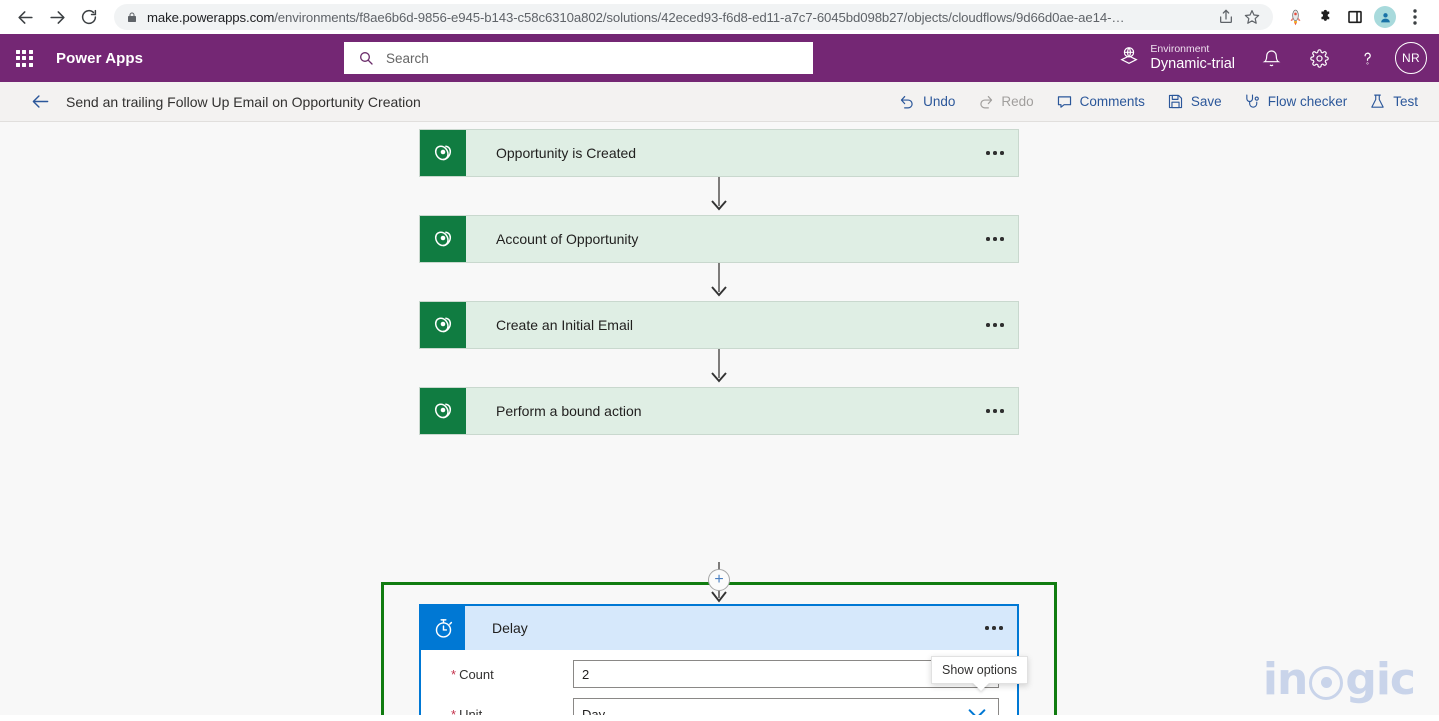  I want to click on flow-checker-button: Flow checker, so click(1296, 102).